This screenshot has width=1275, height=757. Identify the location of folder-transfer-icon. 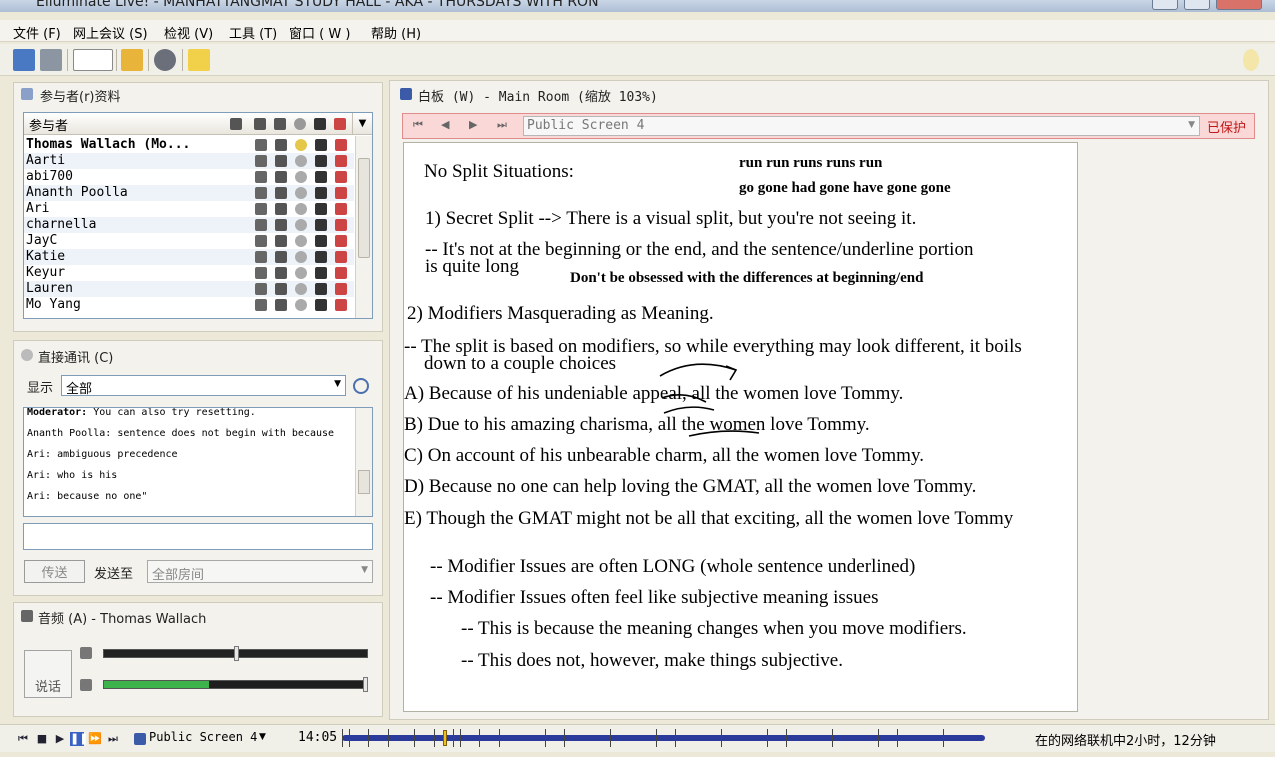
(132, 60).